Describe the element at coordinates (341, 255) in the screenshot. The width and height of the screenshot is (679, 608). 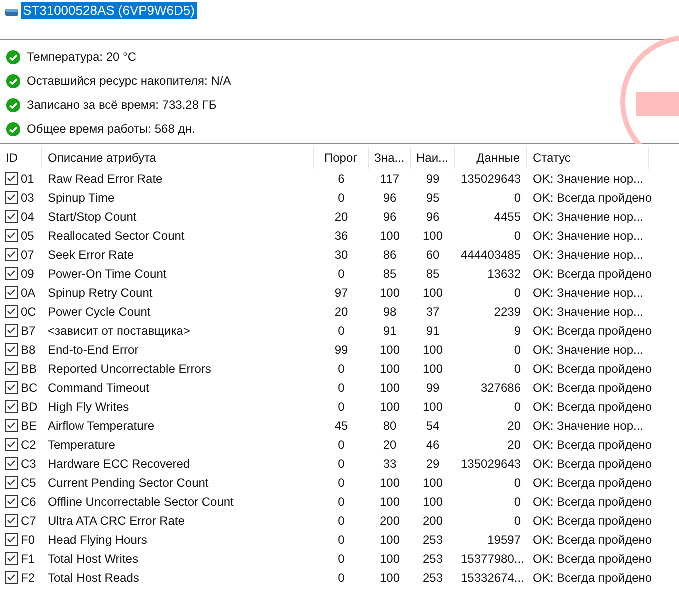
I see `threshold-cell: 30` at that location.